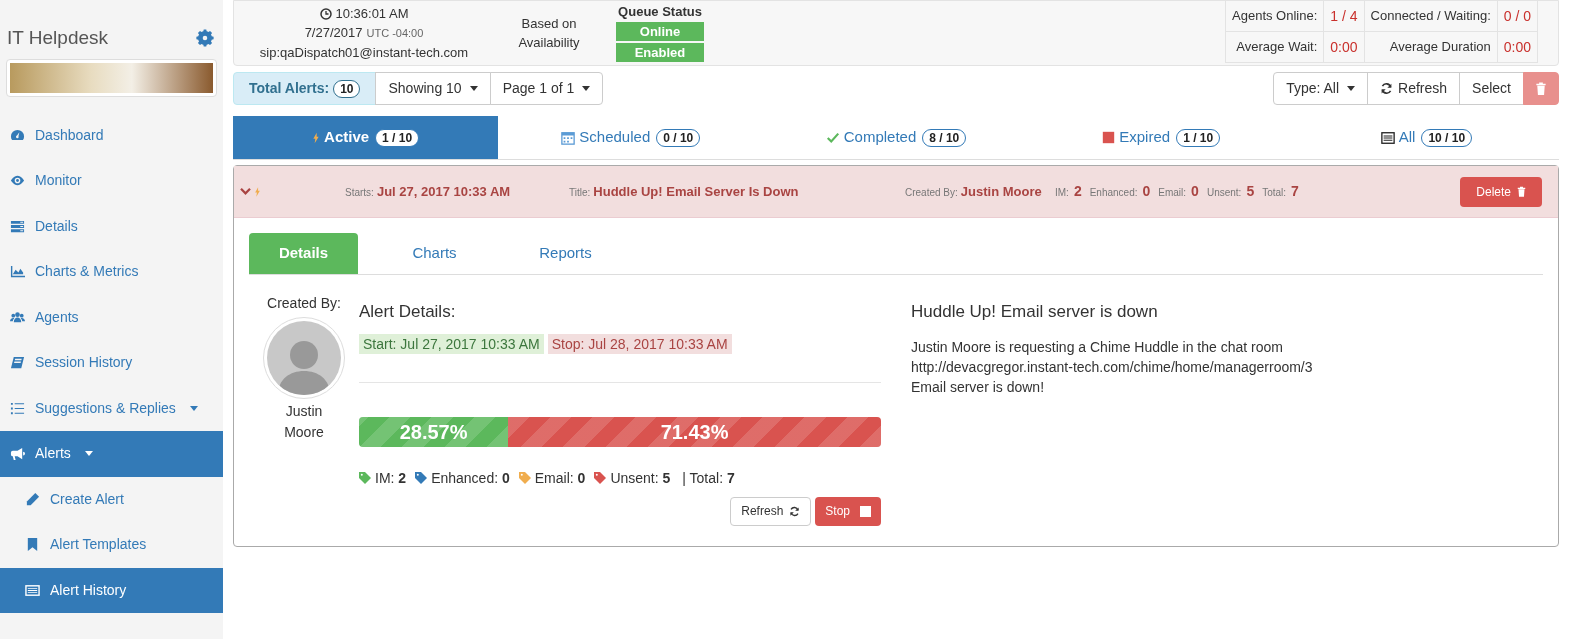  What do you see at coordinates (359, 192) in the screenshot?
I see `start-date-label: Starts:` at bounding box center [359, 192].